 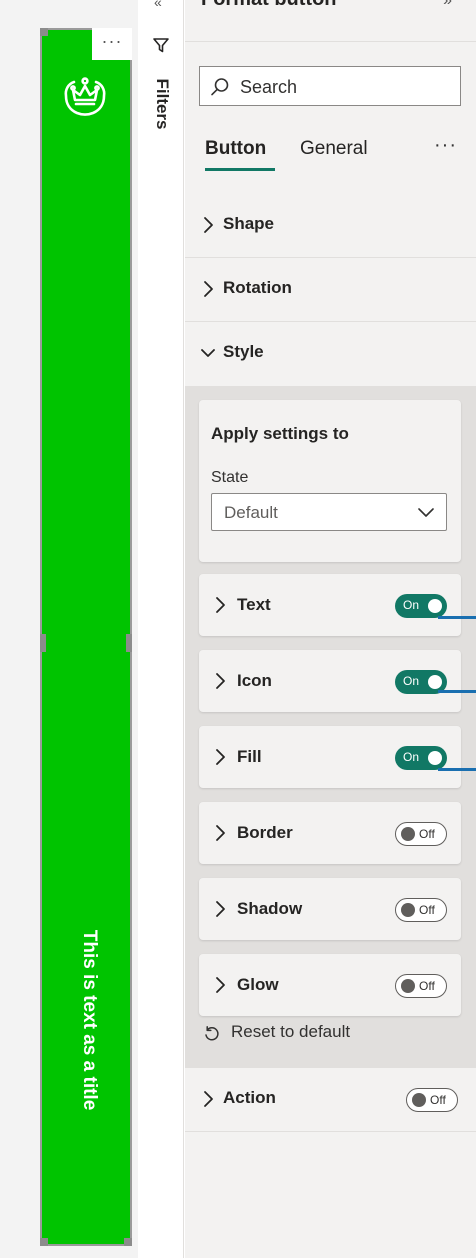 I want to click on section-action: Action Off, so click(x=330, y=1100).